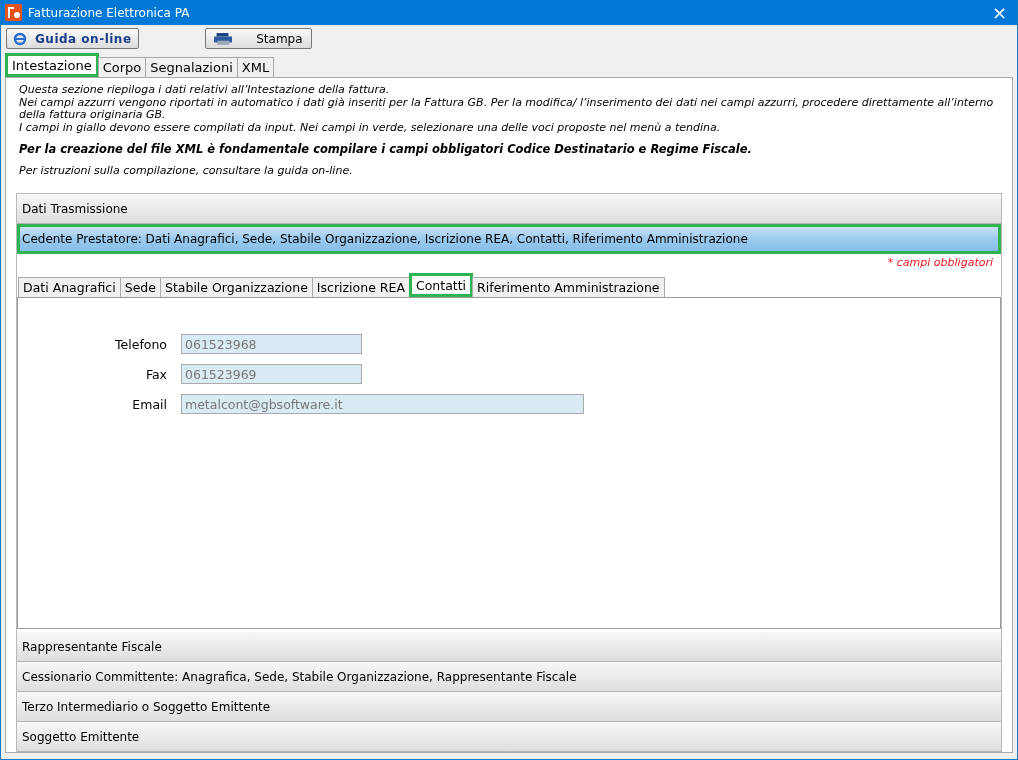 The image size is (1018, 760). What do you see at coordinates (140, 287) in the screenshot?
I see `tab: Sede` at bounding box center [140, 287].